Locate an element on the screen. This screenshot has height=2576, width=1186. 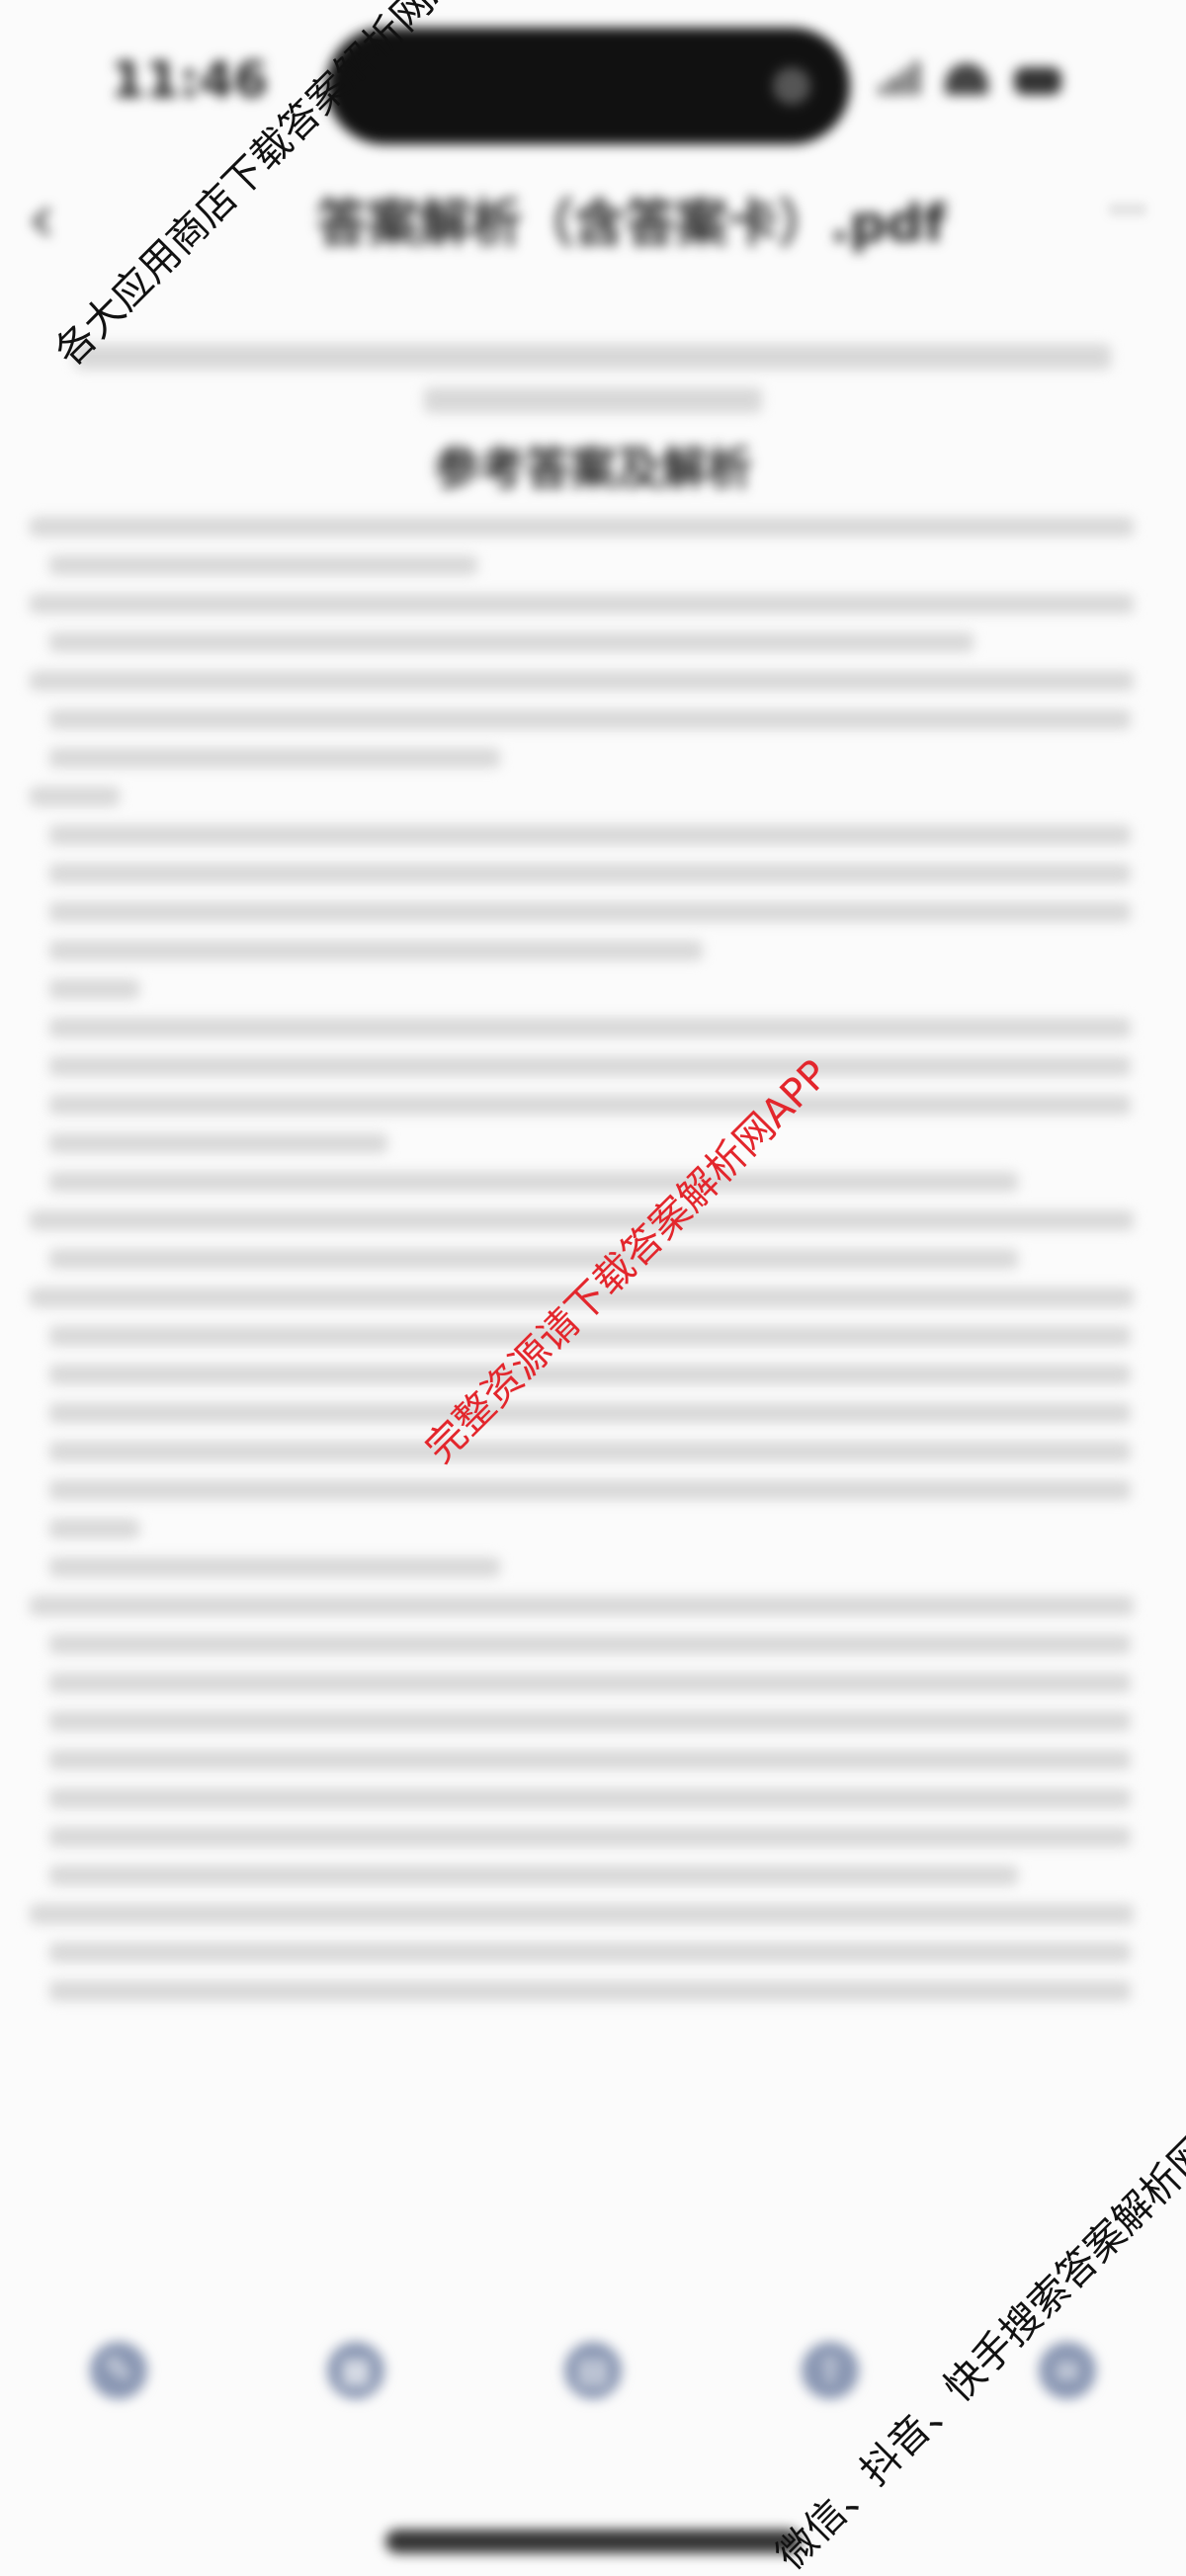
status-icons is located at coordinates (970, 77).